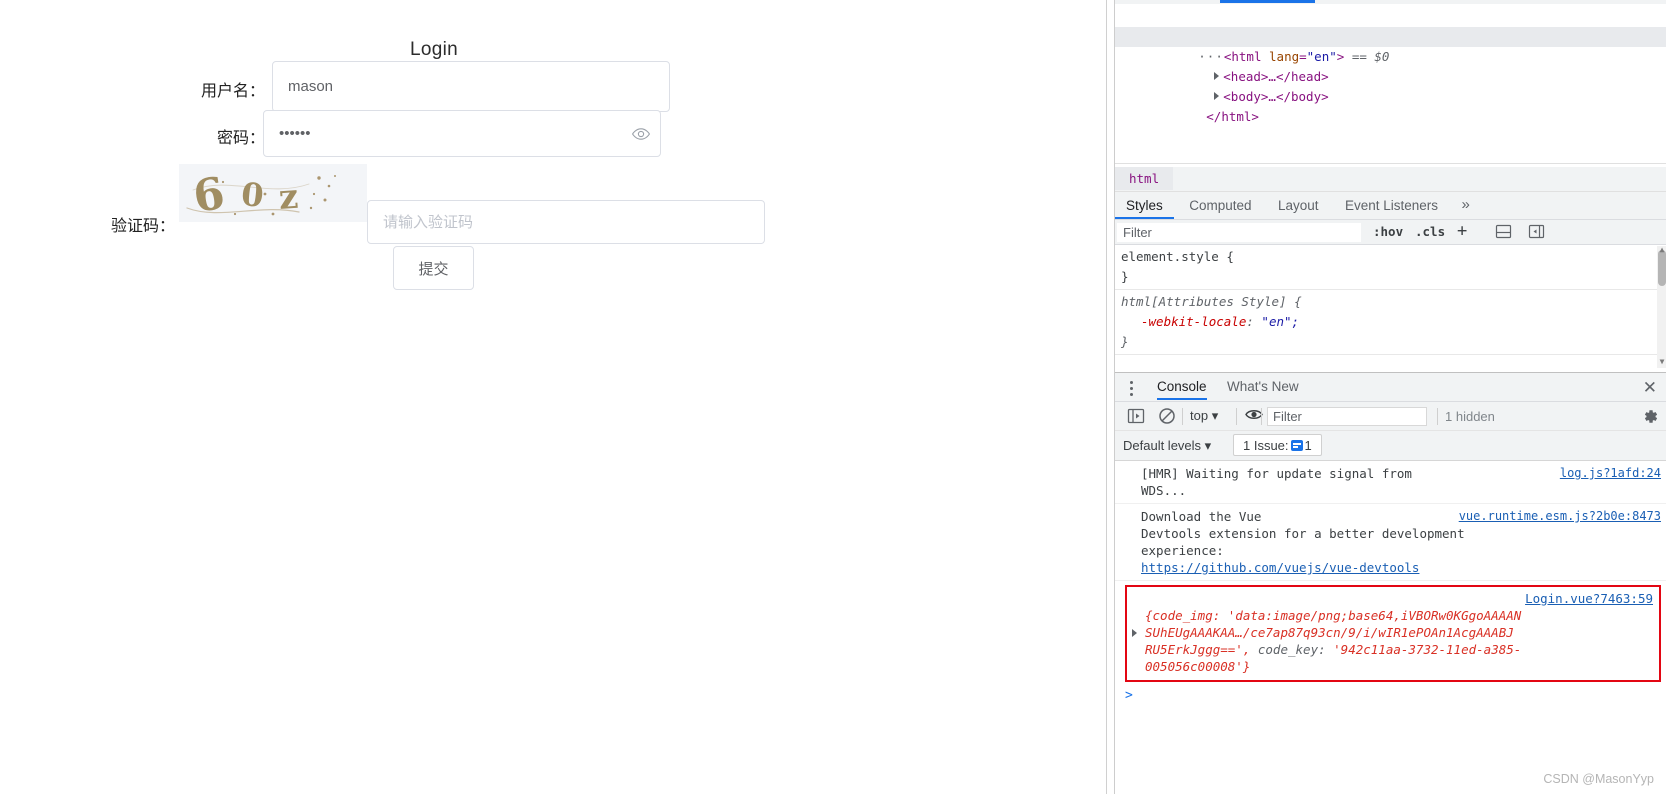  What do you see at coordinates (1232, 116) in the screenshot?
I see `html-close-text: </html>` at bounding box center [1232, 116].